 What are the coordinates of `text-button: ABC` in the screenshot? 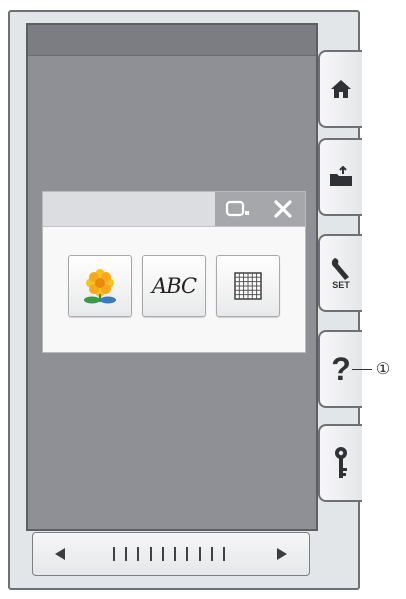 It's located at (174, 286).